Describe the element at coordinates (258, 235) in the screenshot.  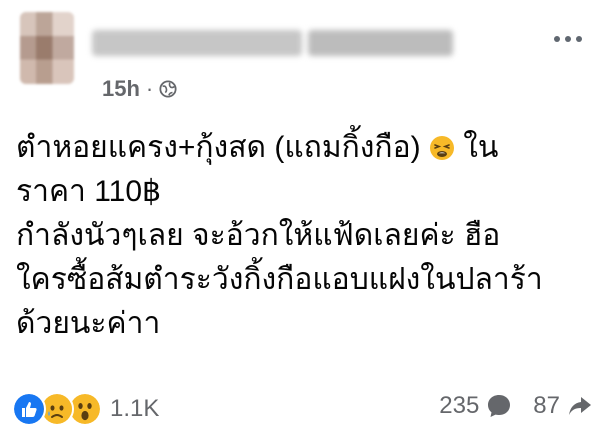
I see `post-line-3: กำลังนัวๆเลย จะอ้วกให้แฟ้ดเลยค่ะ ฮือ` at that location.